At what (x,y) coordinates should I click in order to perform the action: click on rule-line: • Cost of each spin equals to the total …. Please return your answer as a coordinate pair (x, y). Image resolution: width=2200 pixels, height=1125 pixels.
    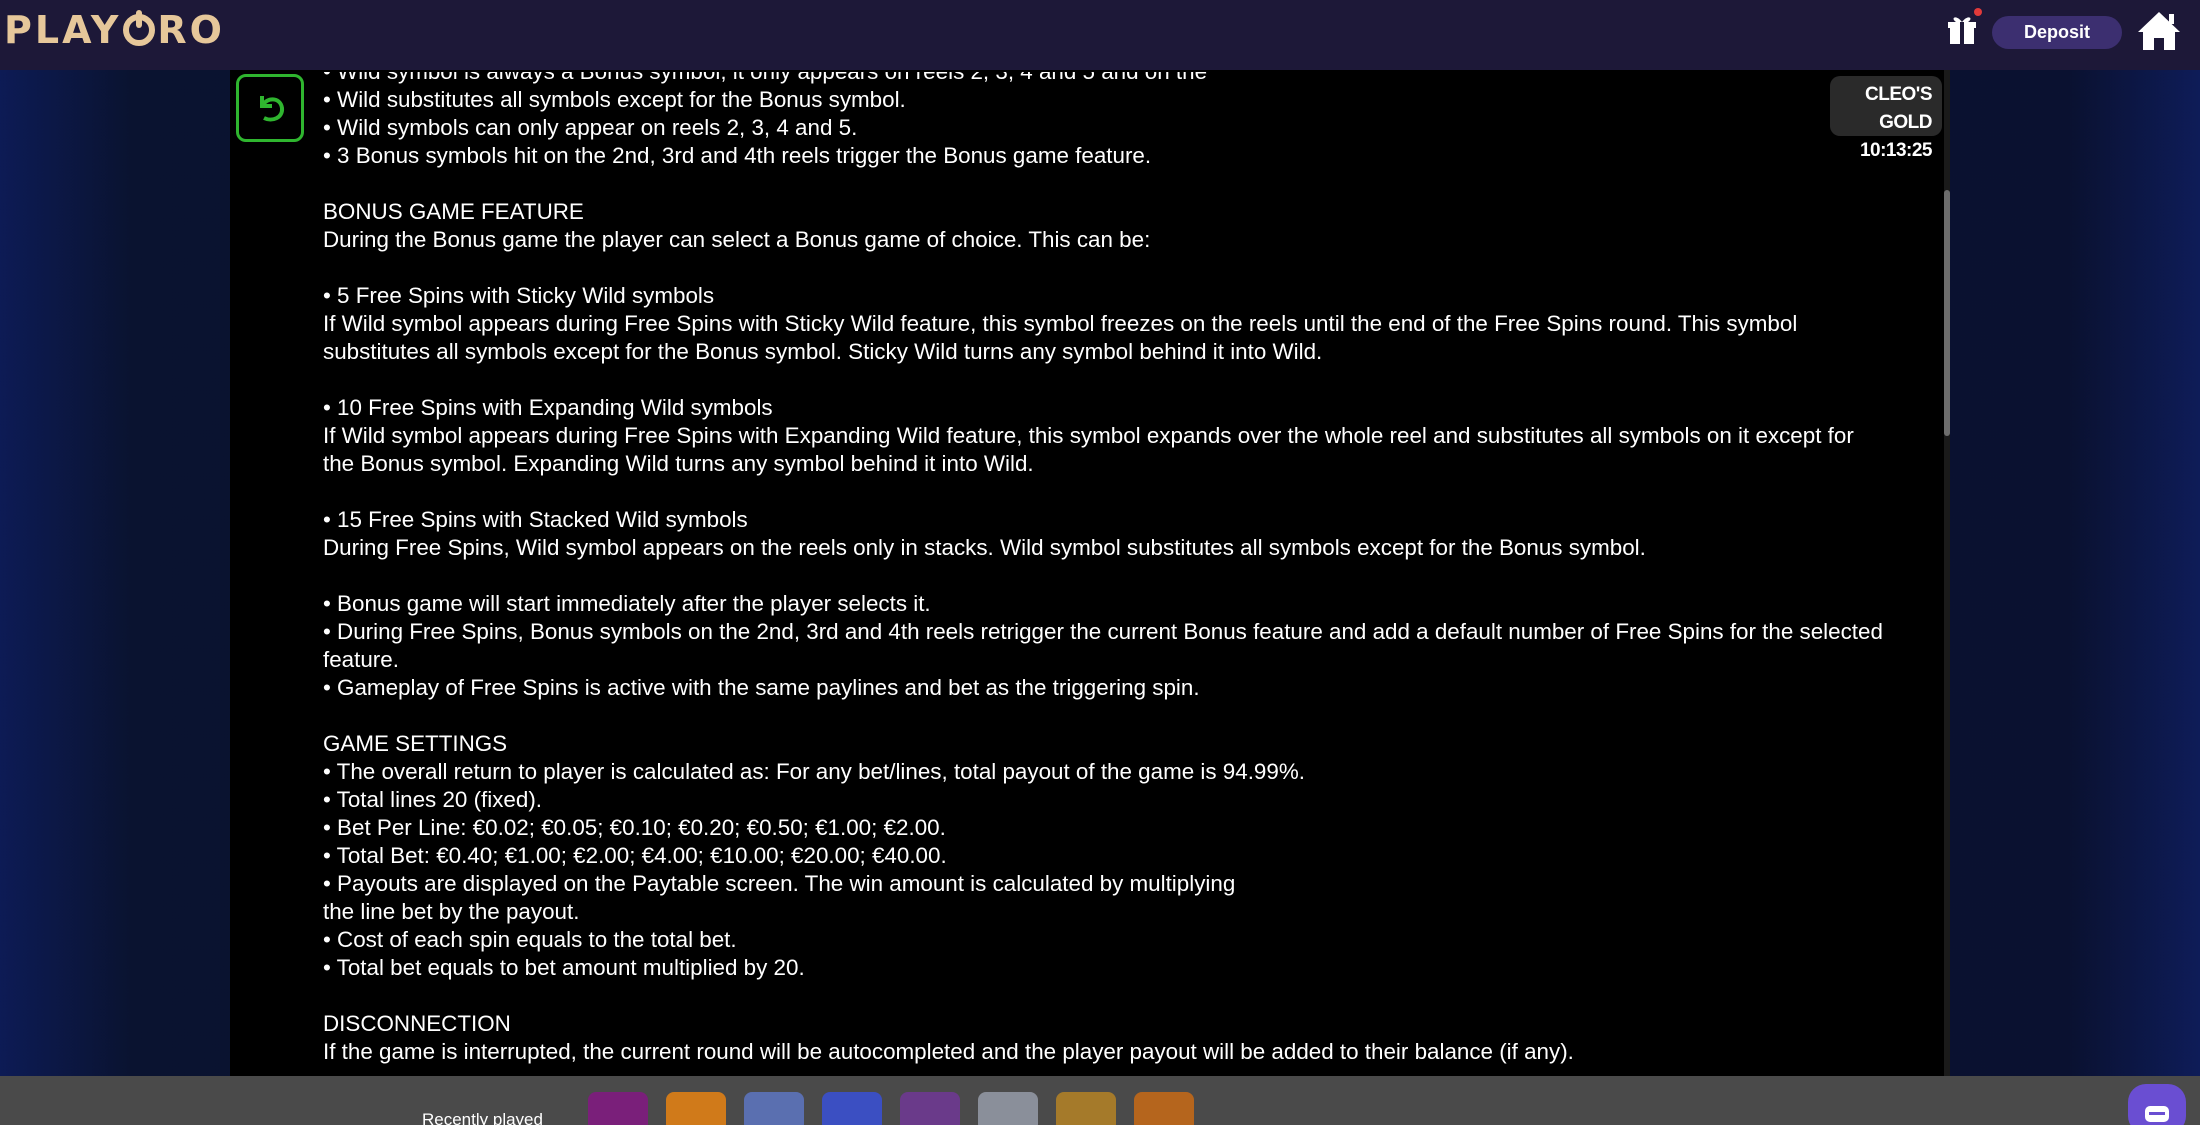
    Looking at the image, I should click on (530, 939).